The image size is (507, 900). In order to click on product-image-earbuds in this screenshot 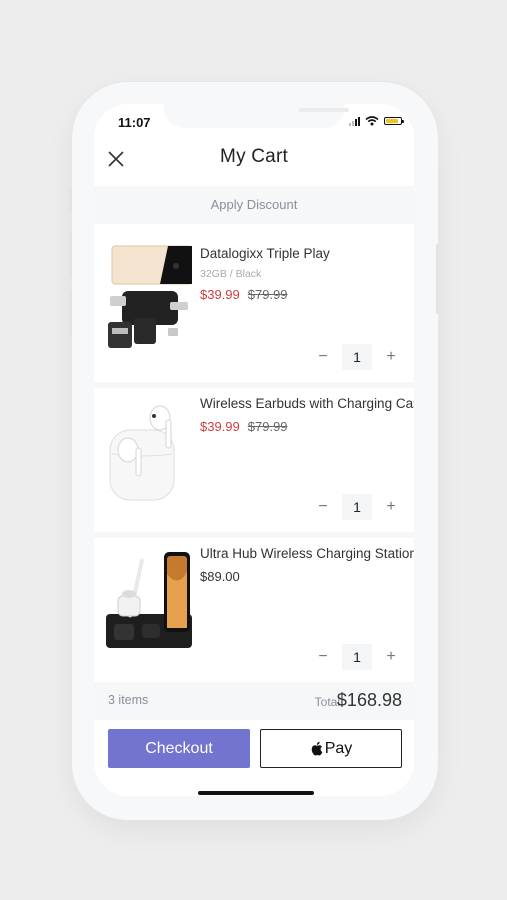, I will do `click(142, 453)`.